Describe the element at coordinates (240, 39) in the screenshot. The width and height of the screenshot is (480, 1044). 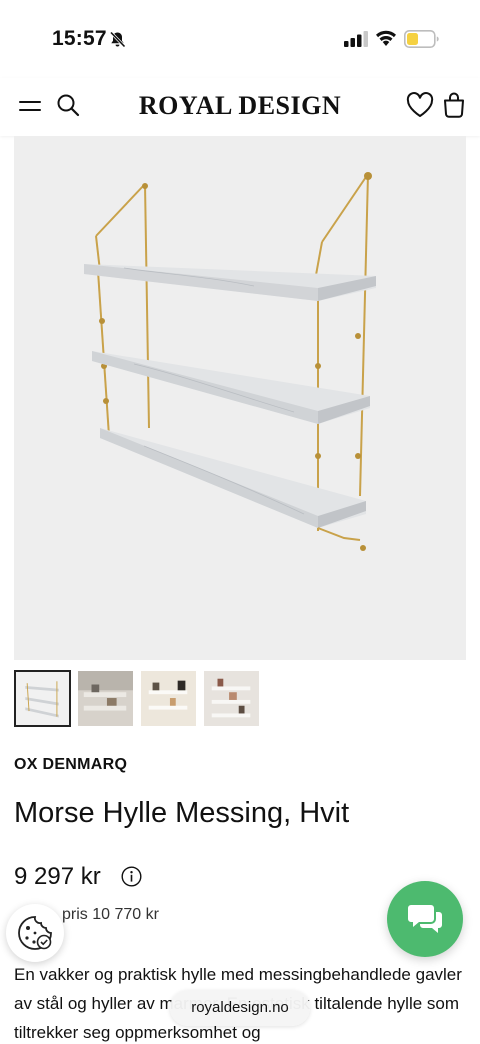
I see `status-bar: 15:57` at that location.